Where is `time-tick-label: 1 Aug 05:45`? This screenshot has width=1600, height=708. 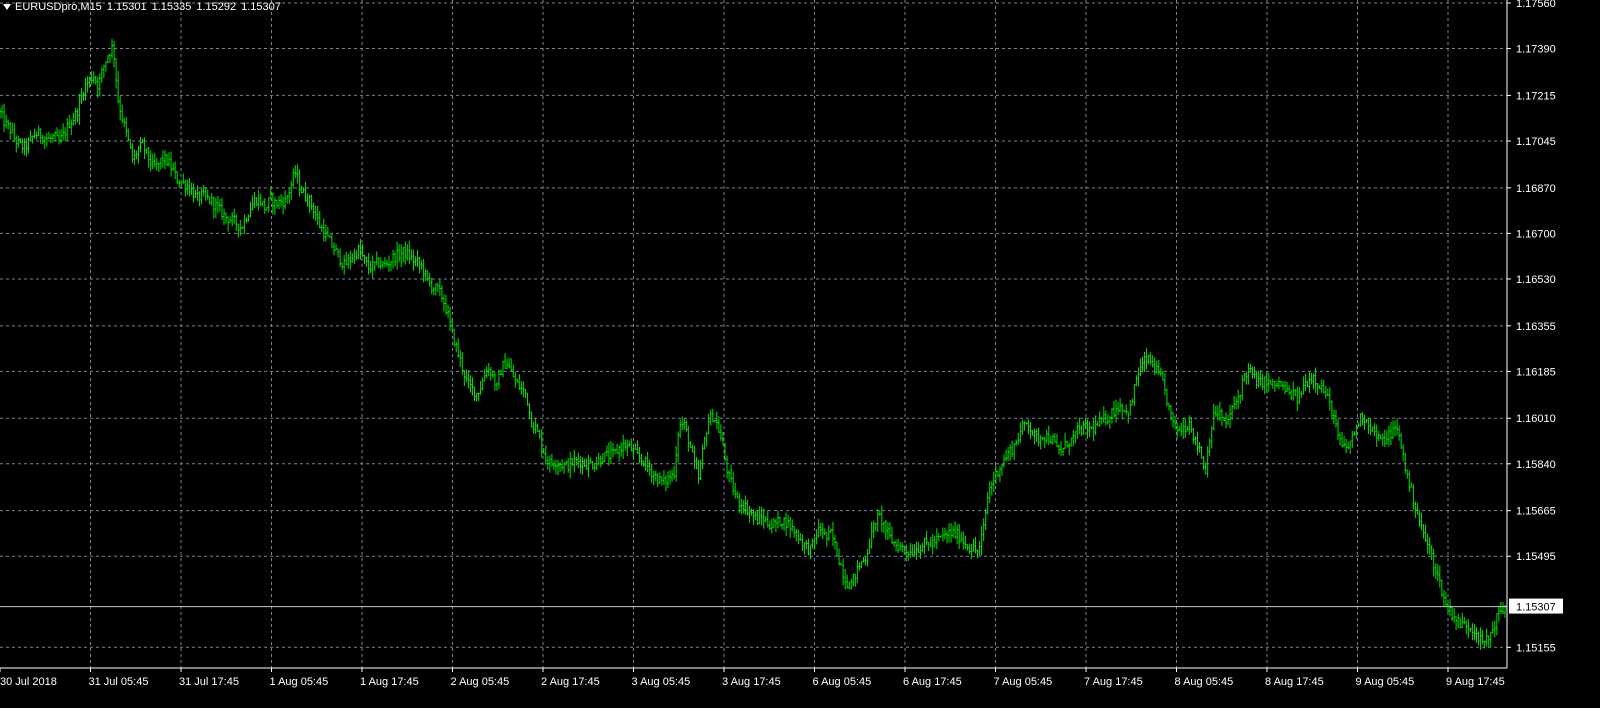 time-tick-label: 1 Aug 05:45 is located at coordinates (299, 682).